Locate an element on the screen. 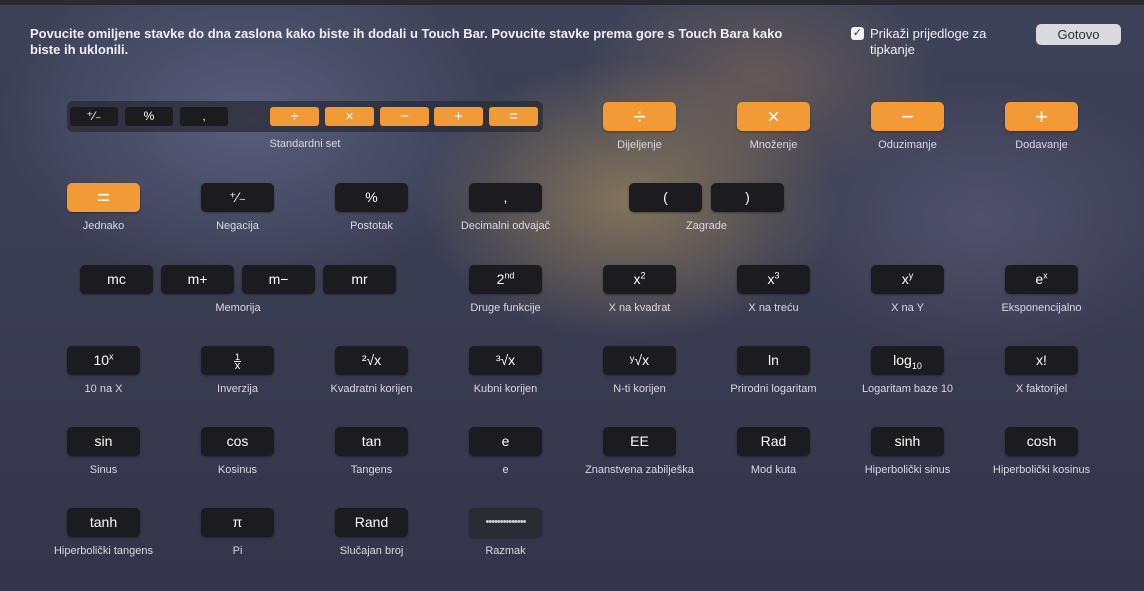 The width and height of the screenshot is (1144, 591). mr-key: mr is located at coordinates (359, 279).